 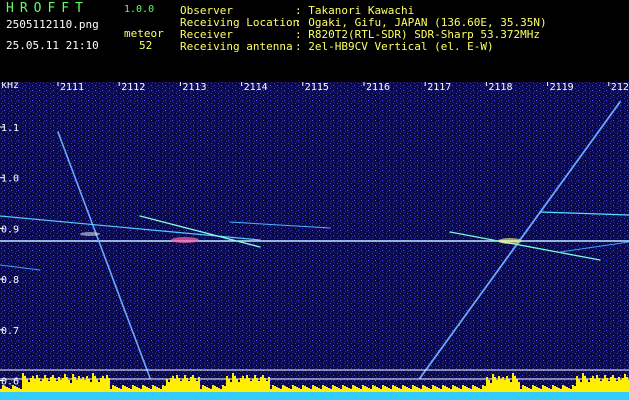 What do you see at coordinates (10, 229) in the screenshot?
I see `y-tick-label: 0.9` at bounding box center [10, 229].